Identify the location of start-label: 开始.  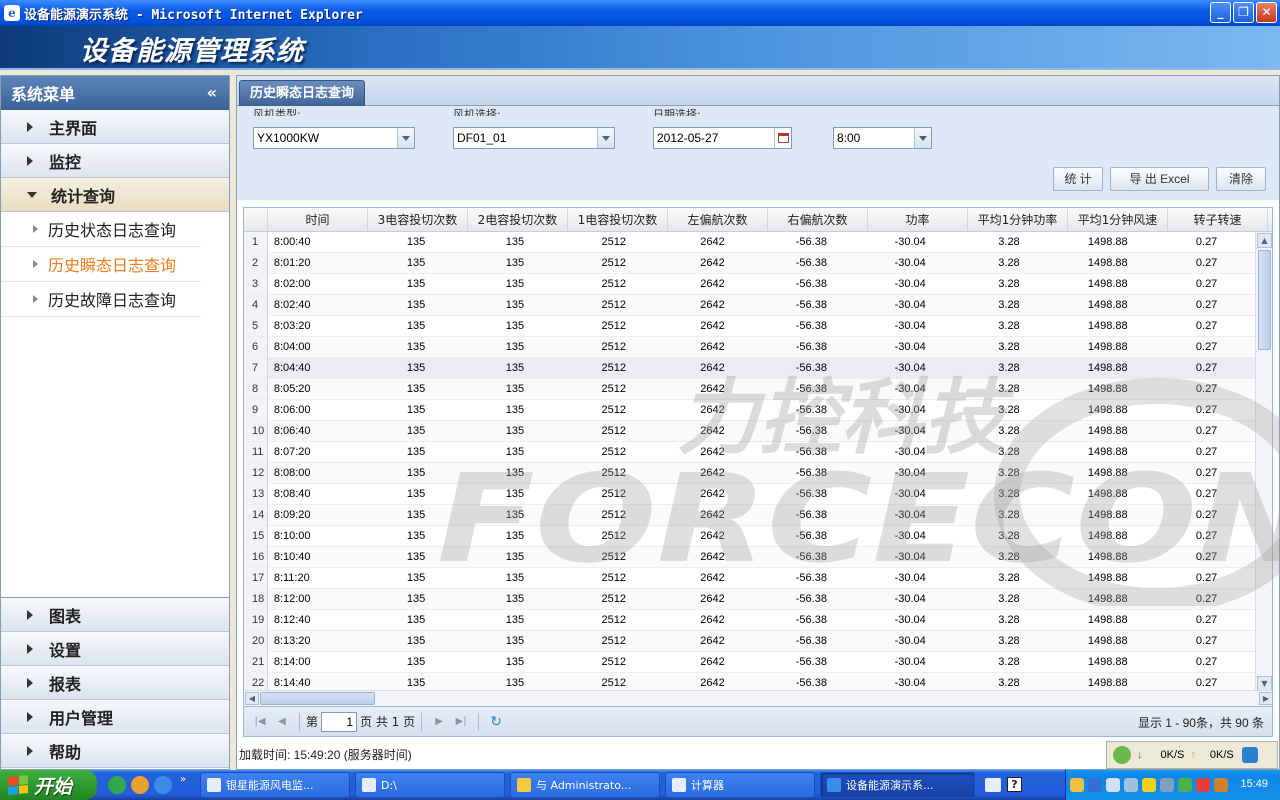
(53, 786).